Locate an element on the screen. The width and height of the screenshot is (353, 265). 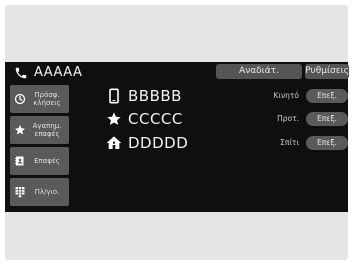
home-icon is located at coordinates (114, 142).